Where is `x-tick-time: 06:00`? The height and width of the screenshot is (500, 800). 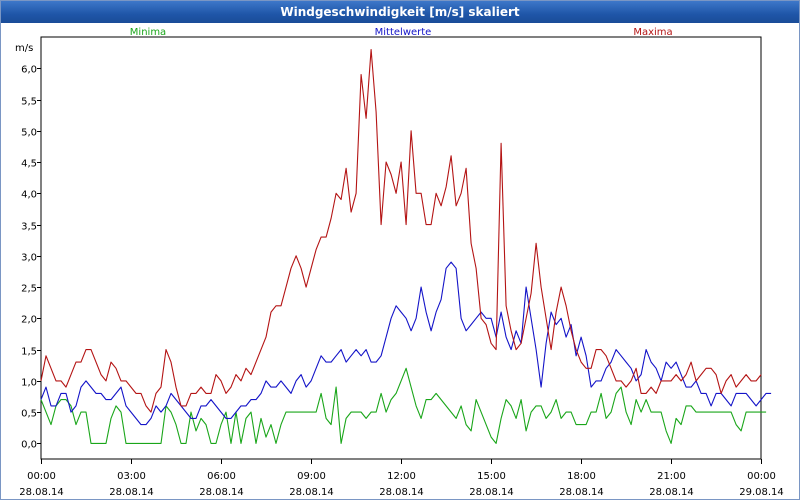
x-tick-time: 06:00 is located at coordinates (221, 476).